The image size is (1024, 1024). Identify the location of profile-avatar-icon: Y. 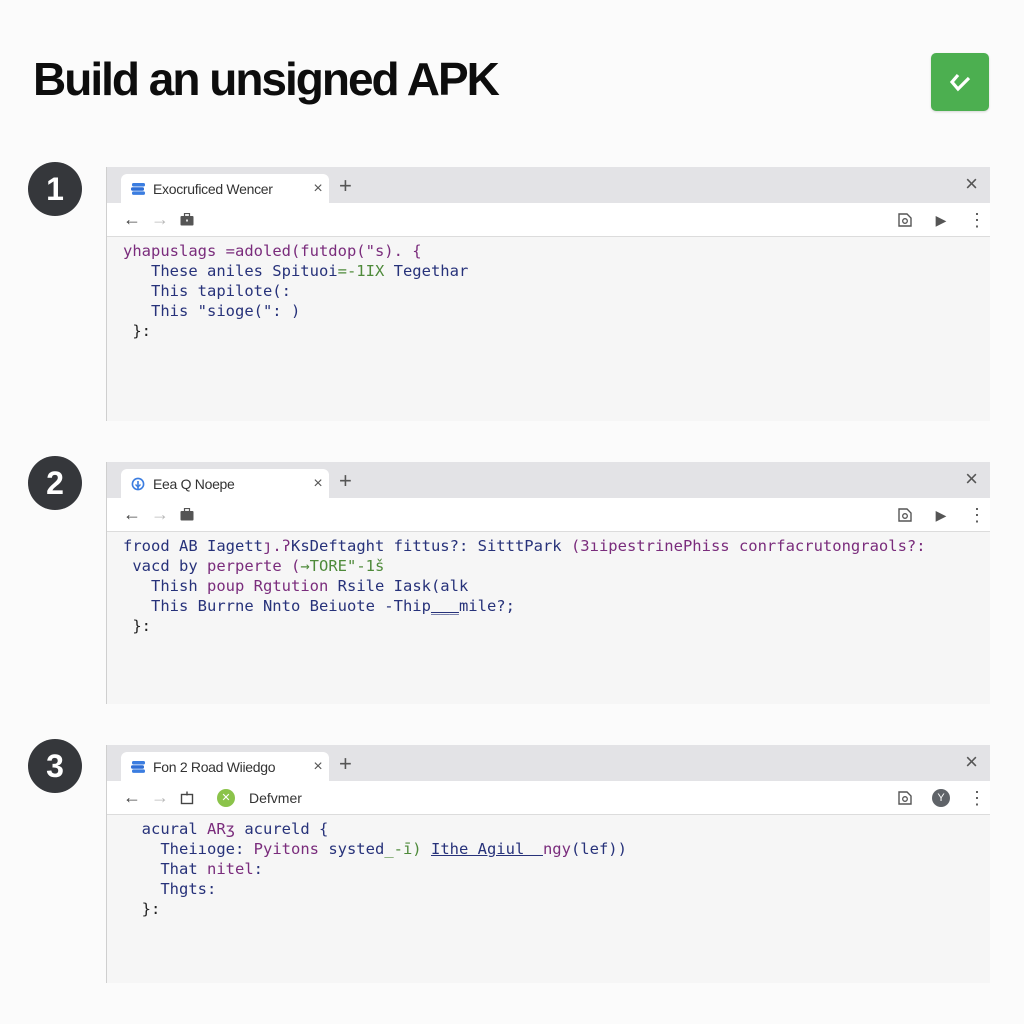
(941, 798).